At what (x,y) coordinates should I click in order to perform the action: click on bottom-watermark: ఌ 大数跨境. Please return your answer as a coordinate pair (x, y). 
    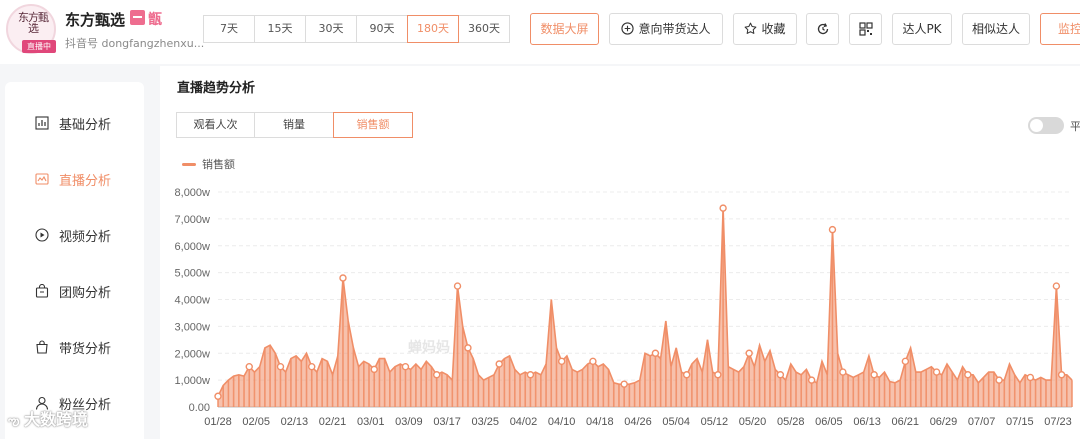
    Looking at the image, I should click on (48, 419).